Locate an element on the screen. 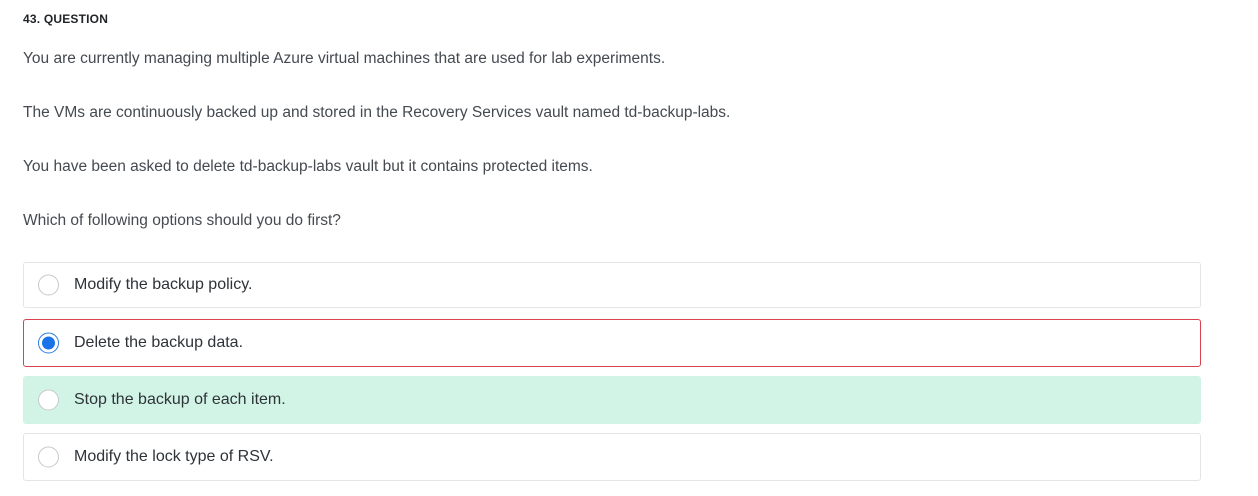 This screenshot has height=496, width=1258. answer-option-label: Modify the lock type of RSV. is located at coordinates (174, 456).